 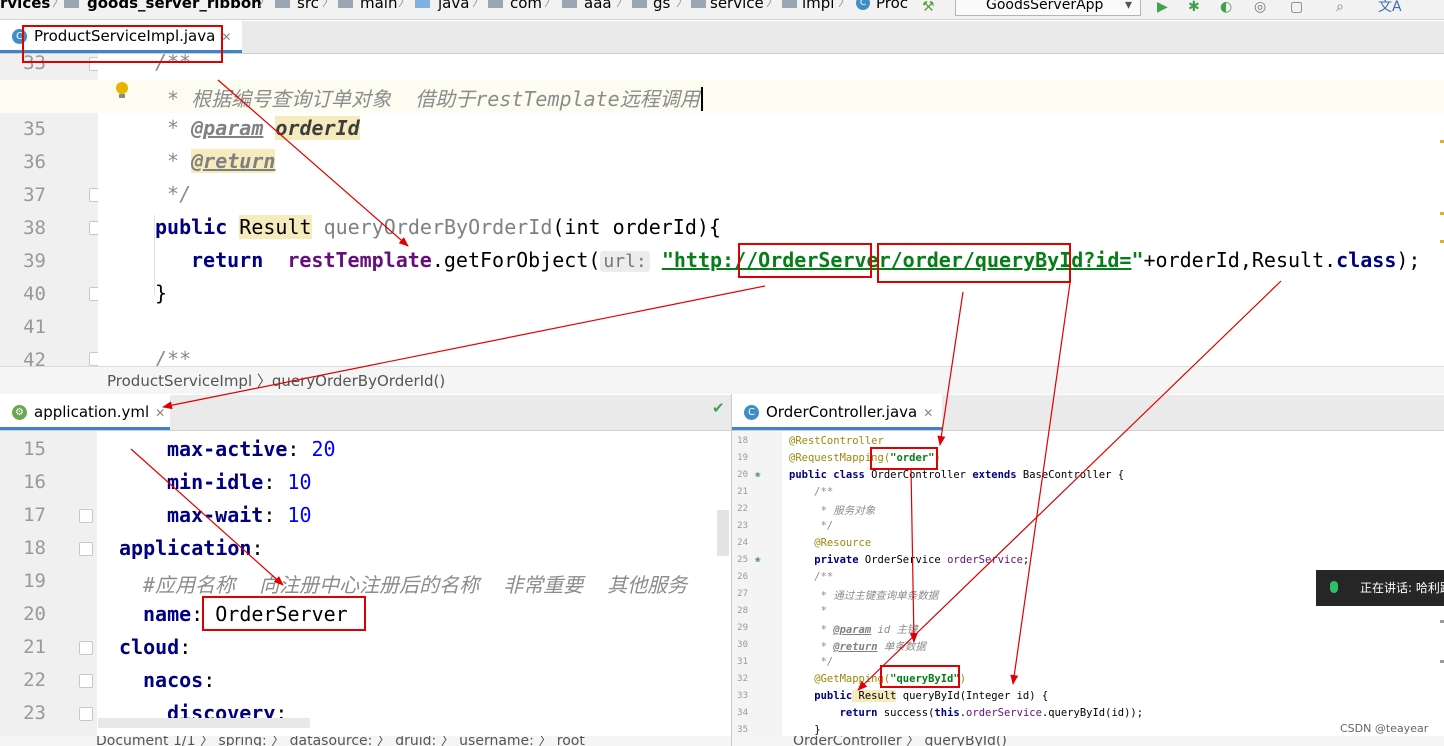 What do you see at coordinates (299, 482) in the screenshot?
I see `yml-value: 10` at bounding box center [299, 482].